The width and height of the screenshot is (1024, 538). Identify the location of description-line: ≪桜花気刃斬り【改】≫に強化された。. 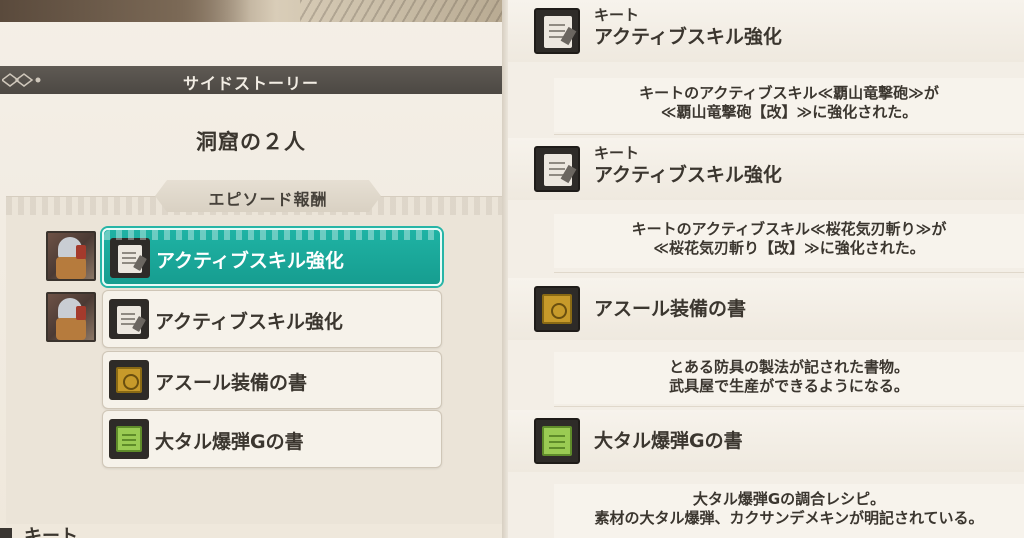
(789, 248).